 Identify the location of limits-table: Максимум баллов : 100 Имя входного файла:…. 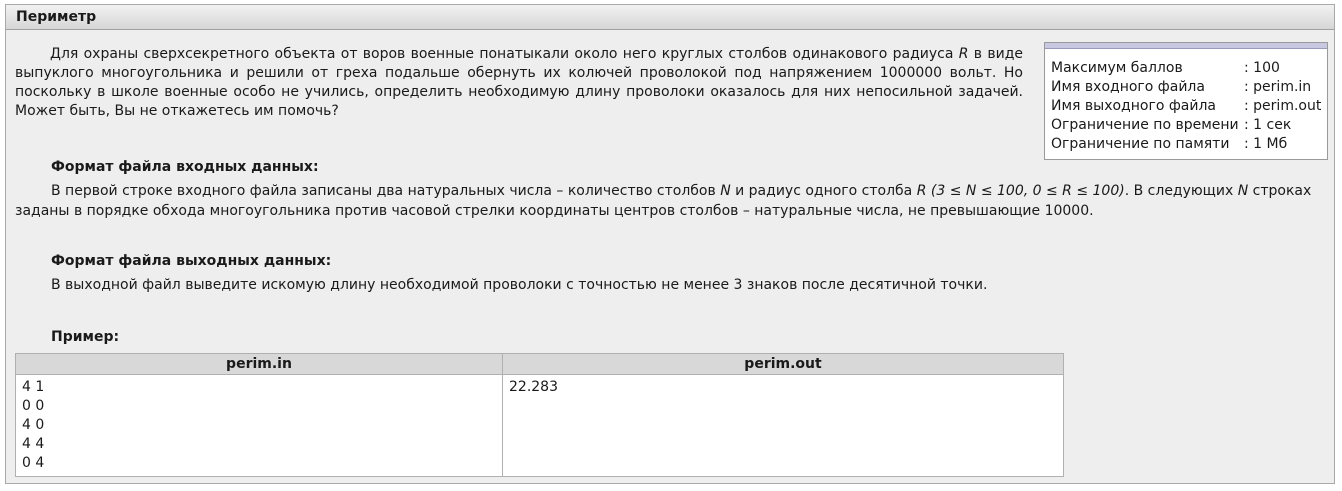
(1186, 106).